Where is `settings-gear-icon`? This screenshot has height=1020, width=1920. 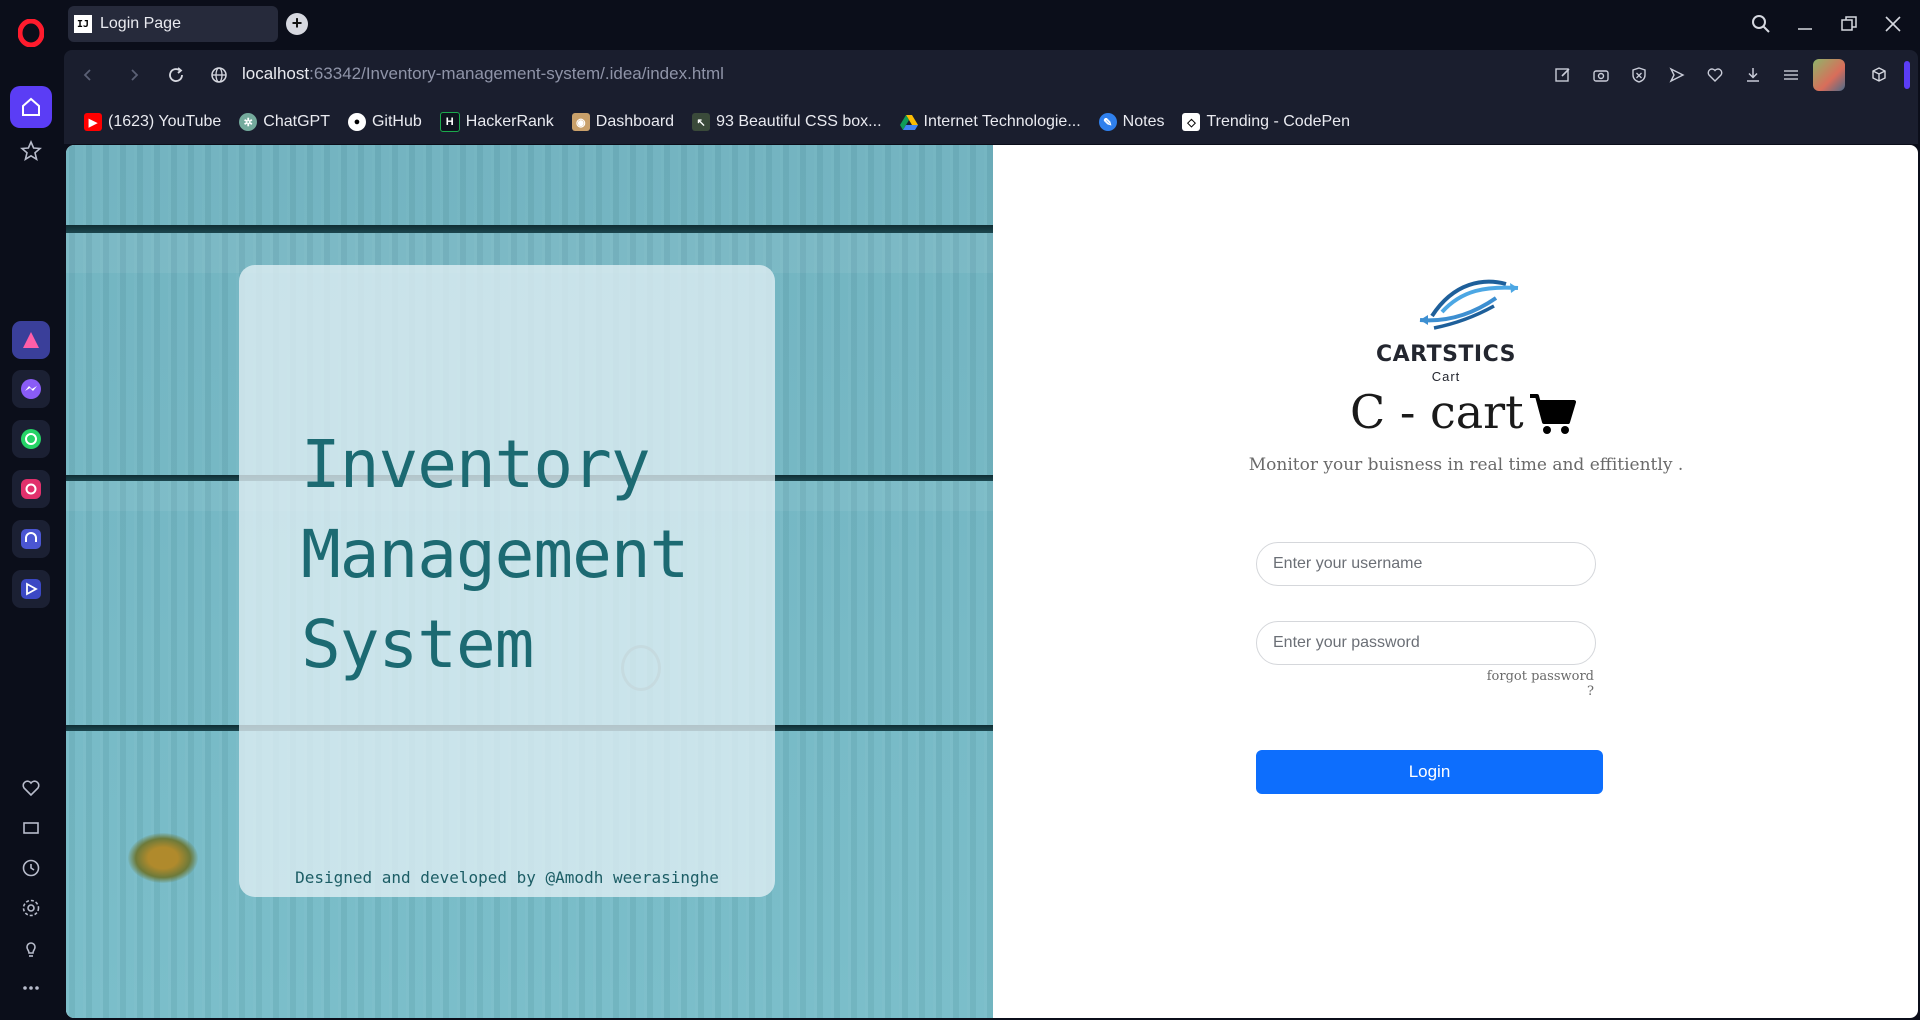
settings-gear-icon is located at coordinates (31, 908).